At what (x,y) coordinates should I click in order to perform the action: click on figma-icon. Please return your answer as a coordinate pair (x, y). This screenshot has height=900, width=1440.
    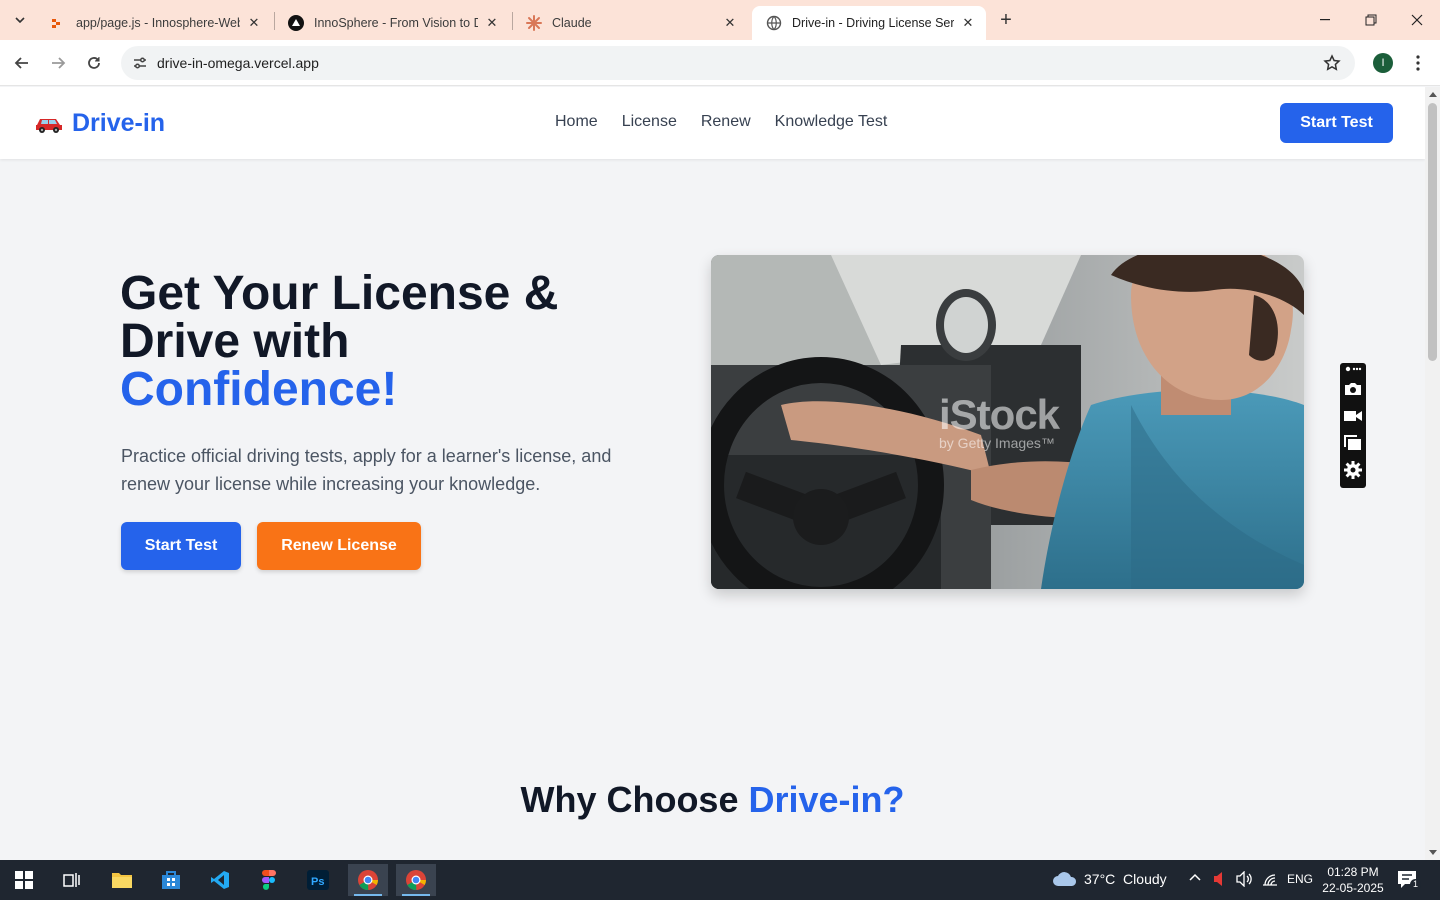
    Looking at the image, I should click on (269, 880).